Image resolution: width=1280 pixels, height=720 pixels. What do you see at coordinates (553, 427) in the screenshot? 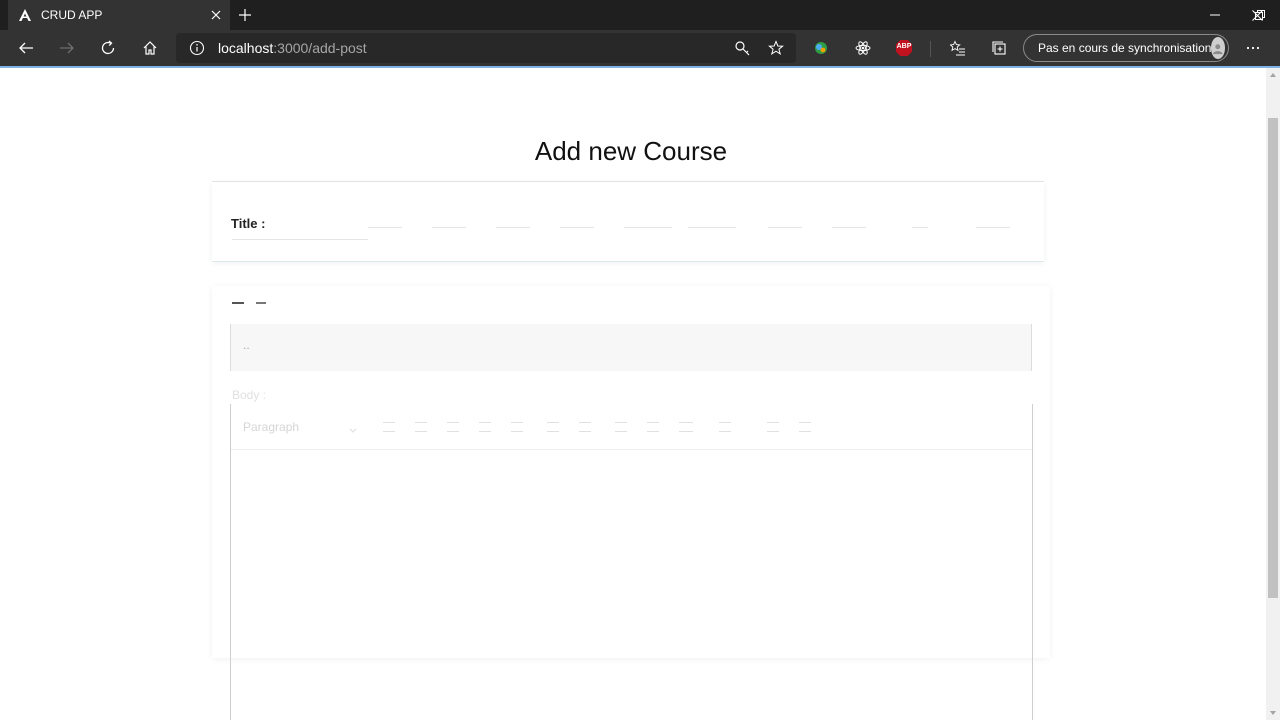
I see `align-left-icon` at bounding box center [553, 427].